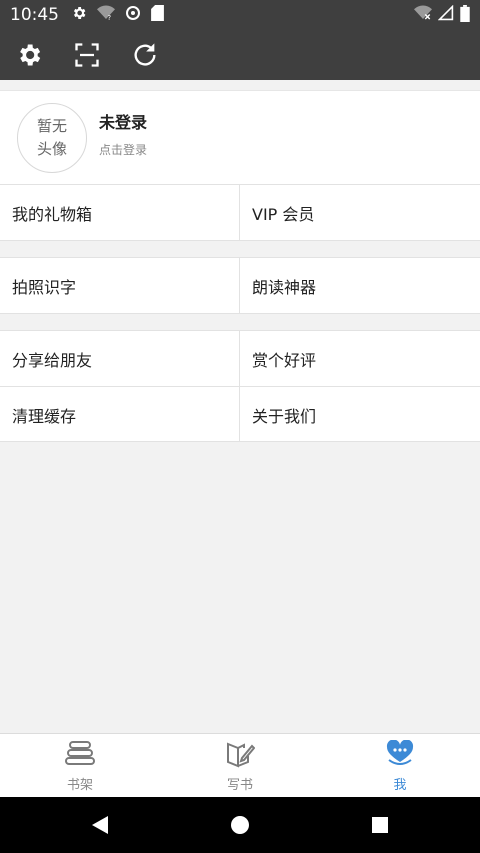  I want to click on status-bar: 10:45 ?, so click(240, 15).